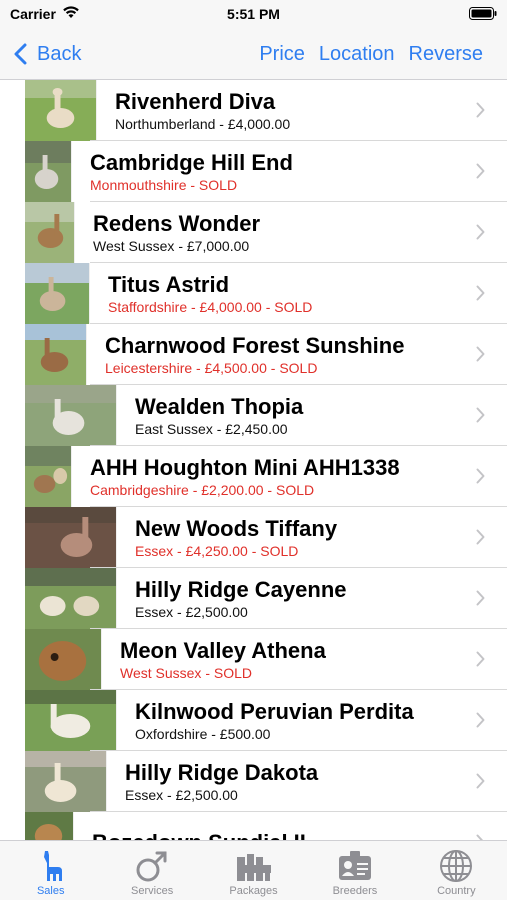 The height and width of the screenshot is (900, 507). What do you see at coordinates (253, 55) in the screenshot?
I see `navigation-bar: Back Price Location Reverse` at bounding box center [253, 55].